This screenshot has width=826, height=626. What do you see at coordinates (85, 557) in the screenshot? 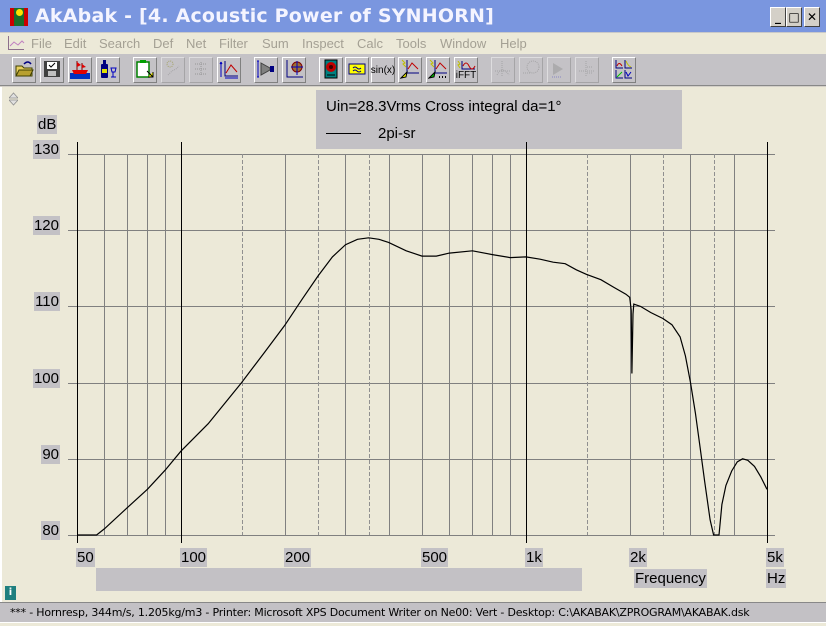
I see `x-tick-label: 50` at bounding box center [85, 557].